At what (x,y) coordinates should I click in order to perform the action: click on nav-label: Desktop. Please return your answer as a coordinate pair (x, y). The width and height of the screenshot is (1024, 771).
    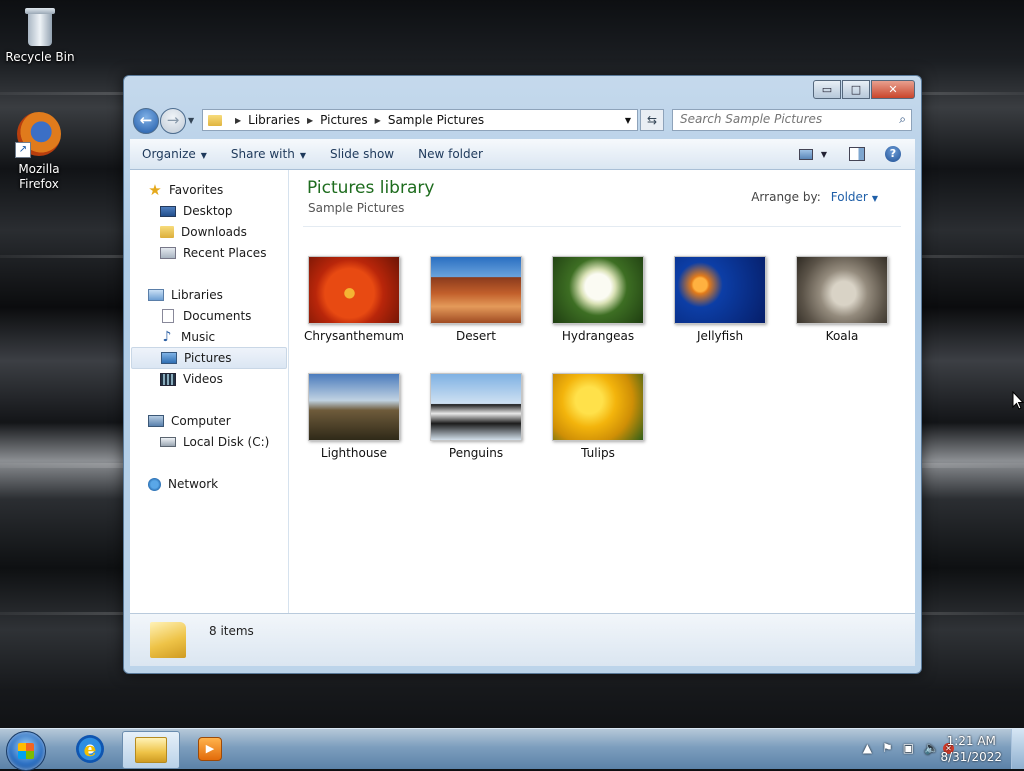
    Looking at the image, I should click on (208, 211).